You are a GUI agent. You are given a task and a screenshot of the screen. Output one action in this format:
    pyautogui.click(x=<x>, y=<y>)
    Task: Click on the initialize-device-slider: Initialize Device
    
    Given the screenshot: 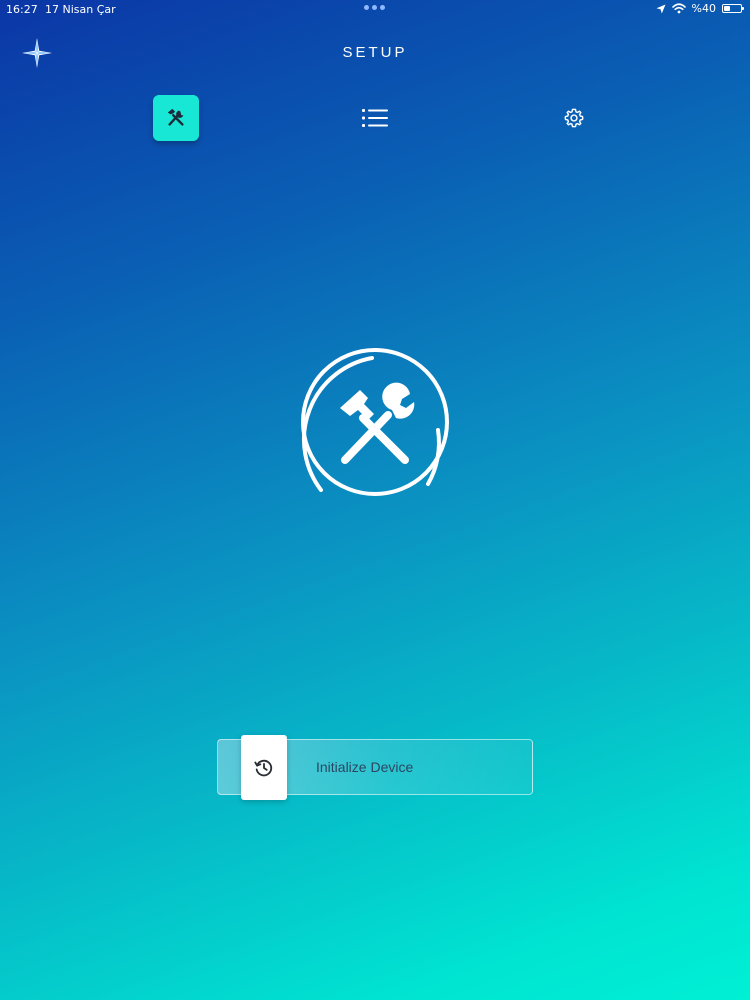 What is the action you would take?
    pyautogui.click(x=375, y=767)
    